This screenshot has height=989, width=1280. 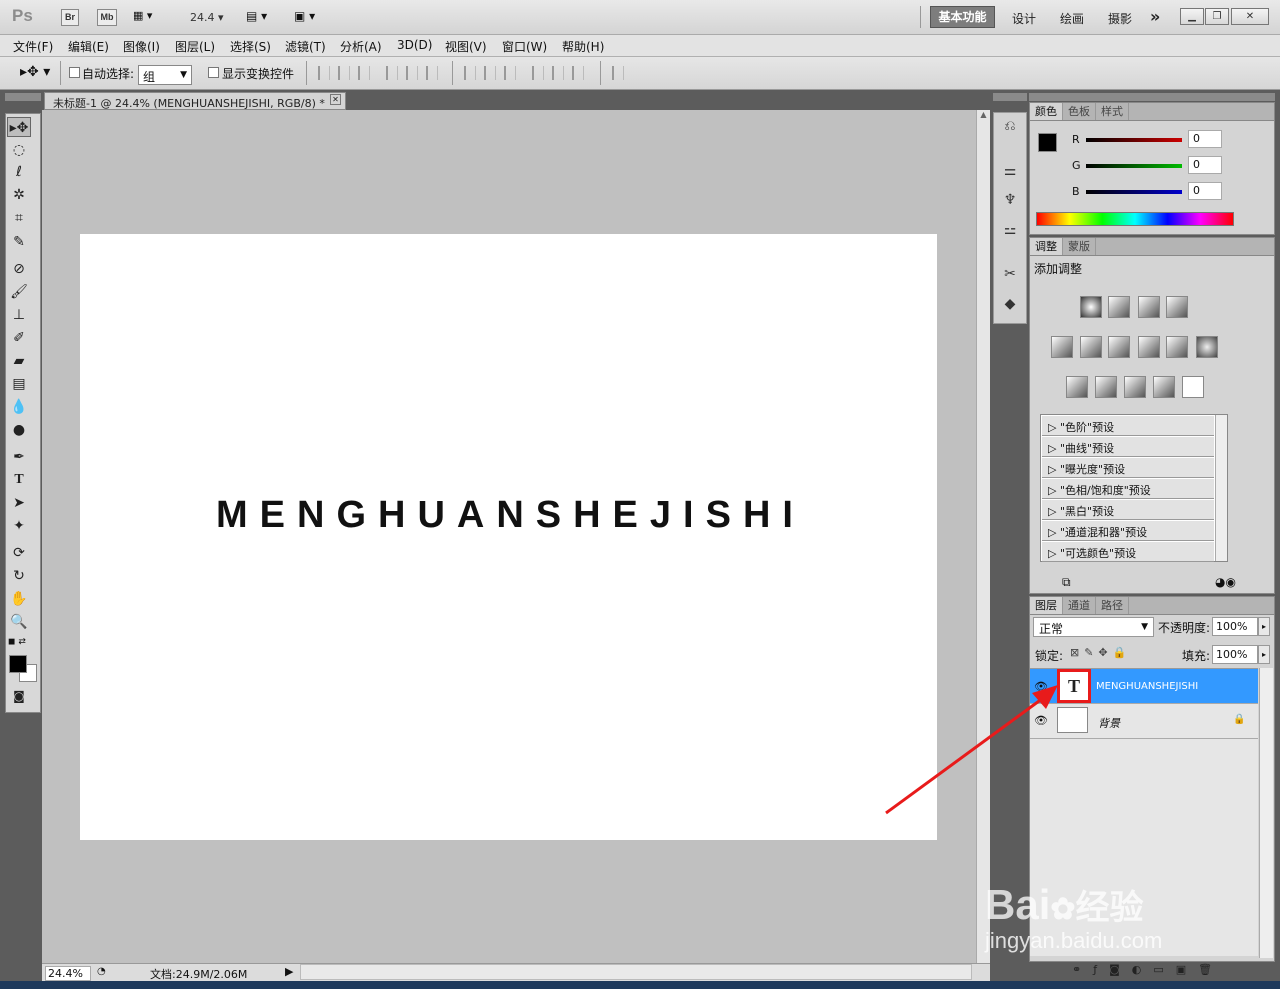 I want to click on posterize-icon, so click(x=1106, y=387).